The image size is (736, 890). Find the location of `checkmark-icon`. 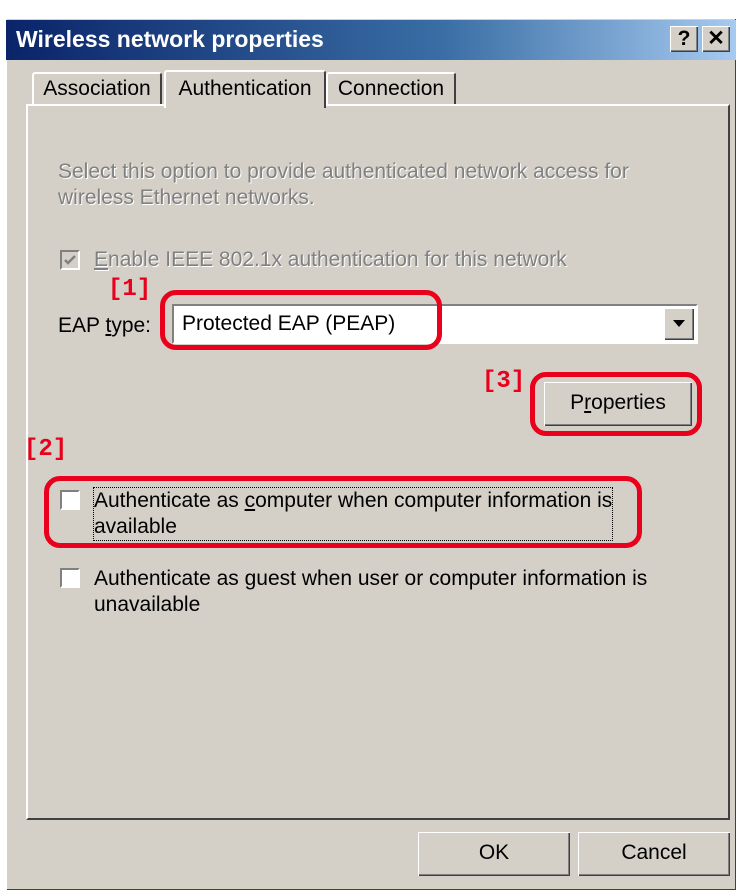

checkmark-icon is located at coordinates (70, 260).